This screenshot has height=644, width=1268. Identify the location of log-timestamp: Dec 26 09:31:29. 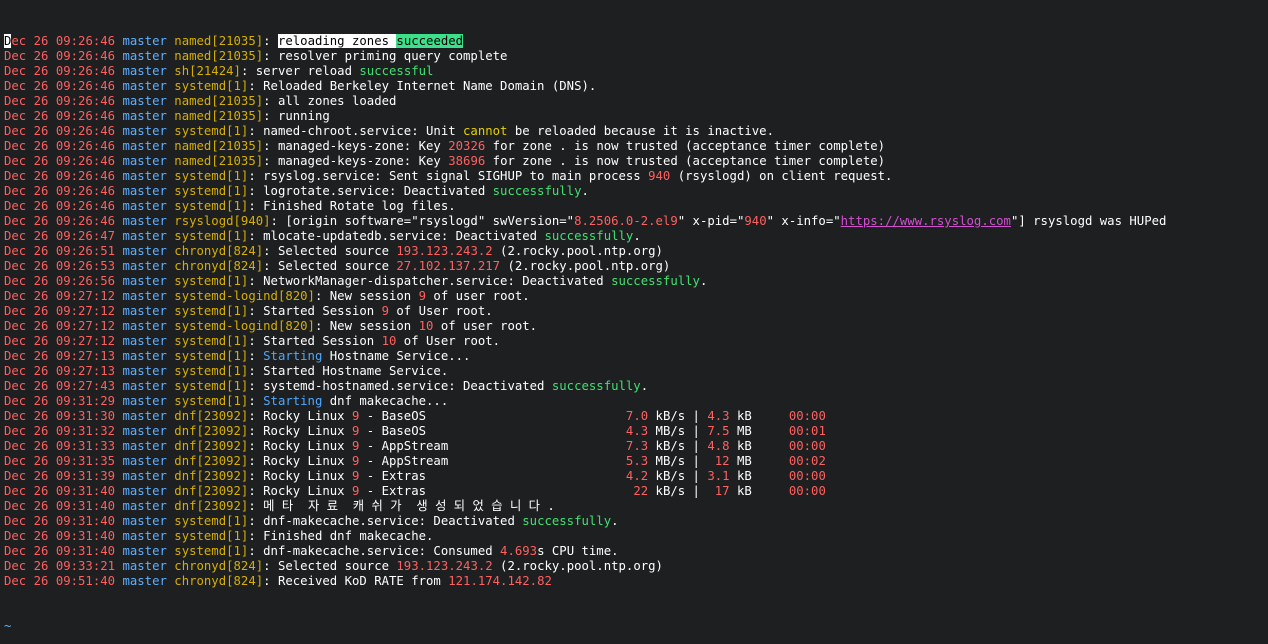
(60, 401).